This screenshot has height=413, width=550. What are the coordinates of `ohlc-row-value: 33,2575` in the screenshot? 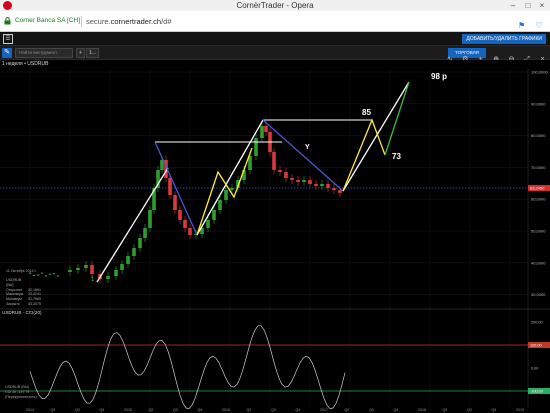 It's located at (34, 303).